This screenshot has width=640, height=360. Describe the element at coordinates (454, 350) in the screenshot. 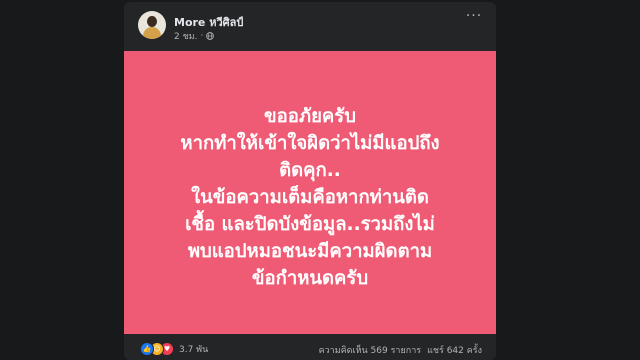

I see `share-count: แชร์ 642 ครั้ง` at that location.